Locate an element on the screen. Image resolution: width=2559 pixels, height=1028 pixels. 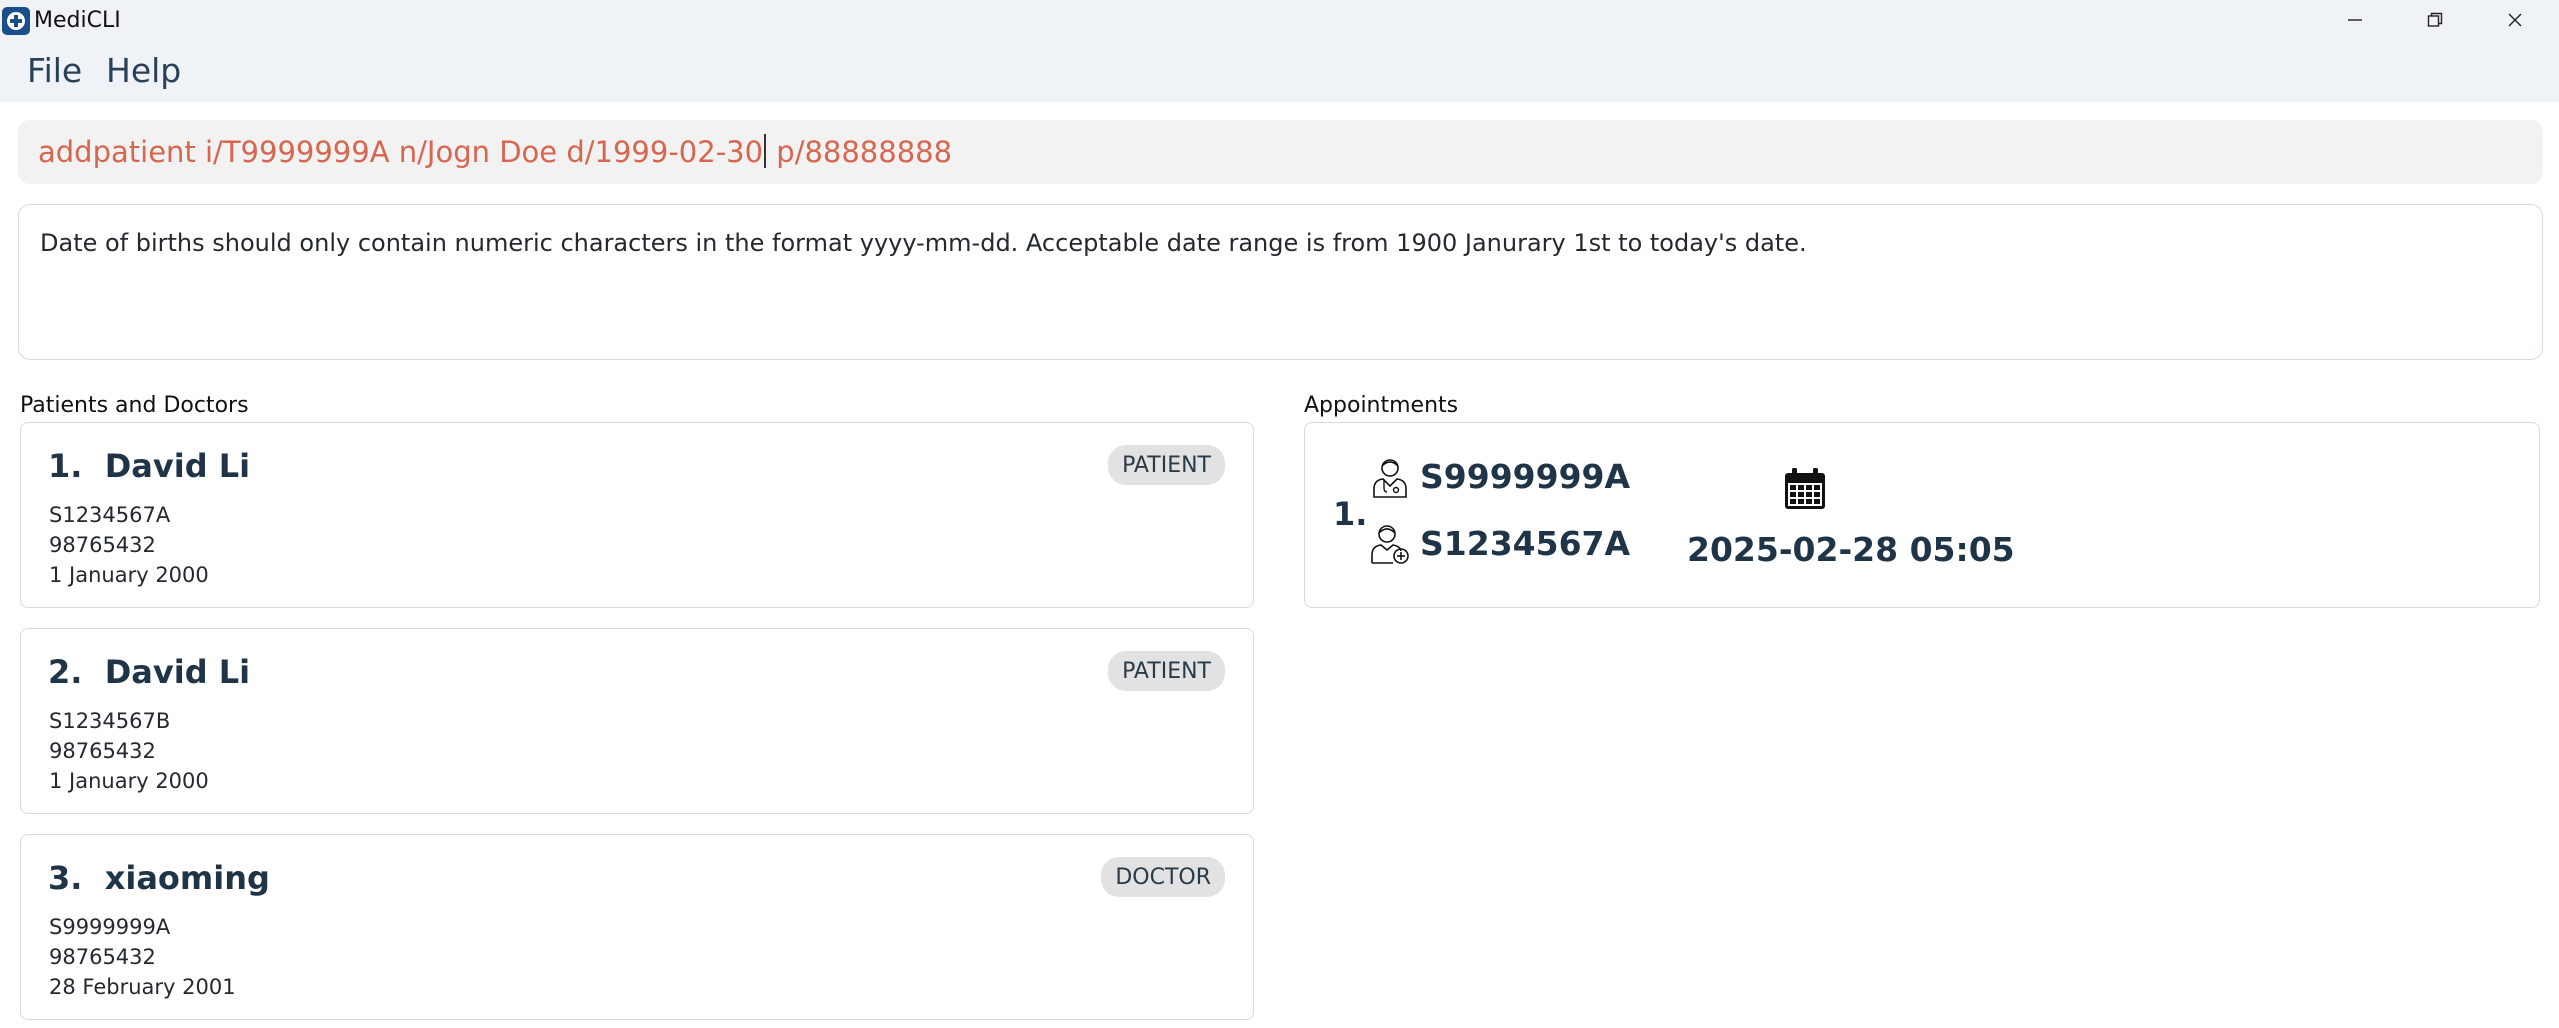
window-title: MediCLI is located at coordinates (77, 20).